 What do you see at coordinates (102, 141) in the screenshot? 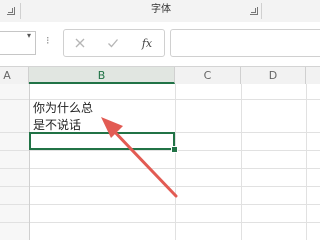
I see `active-cell` at bounding box center [102, 141].